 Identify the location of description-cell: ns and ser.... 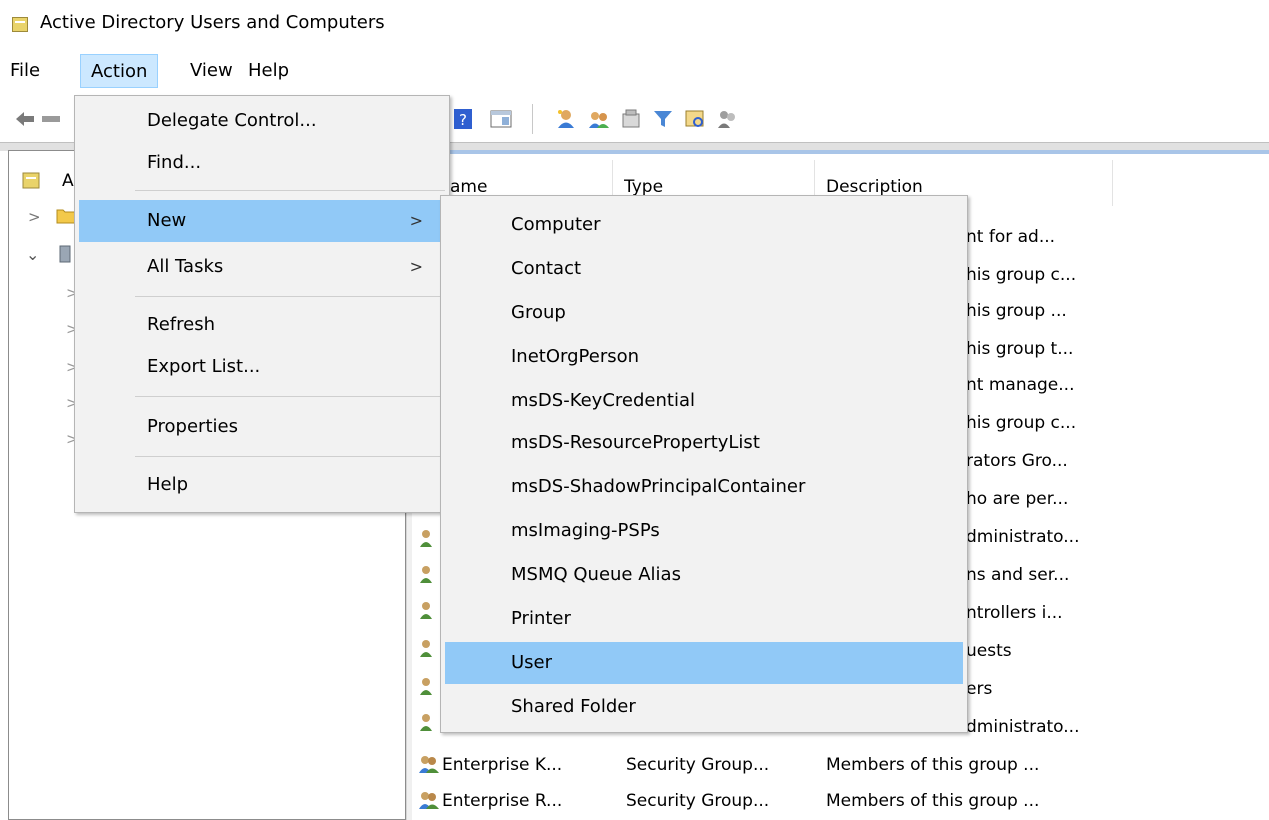
(1018, 575).